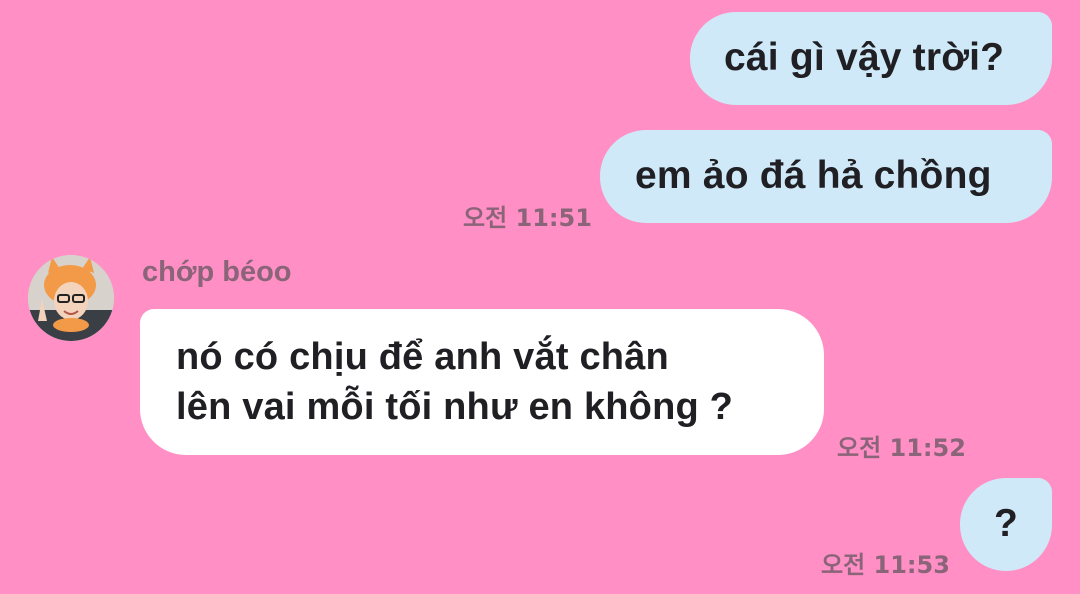 This screenshot has width=1080, height=594. I want to click on message-timestamp: 오전 11:52, so click(901, 448).